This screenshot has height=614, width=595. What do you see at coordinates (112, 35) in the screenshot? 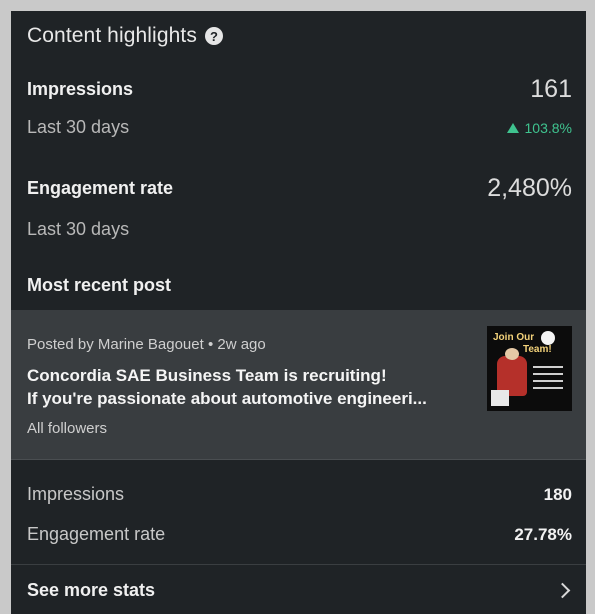
I see `panel-title: Content highlights` at bounding box center [112, 35].